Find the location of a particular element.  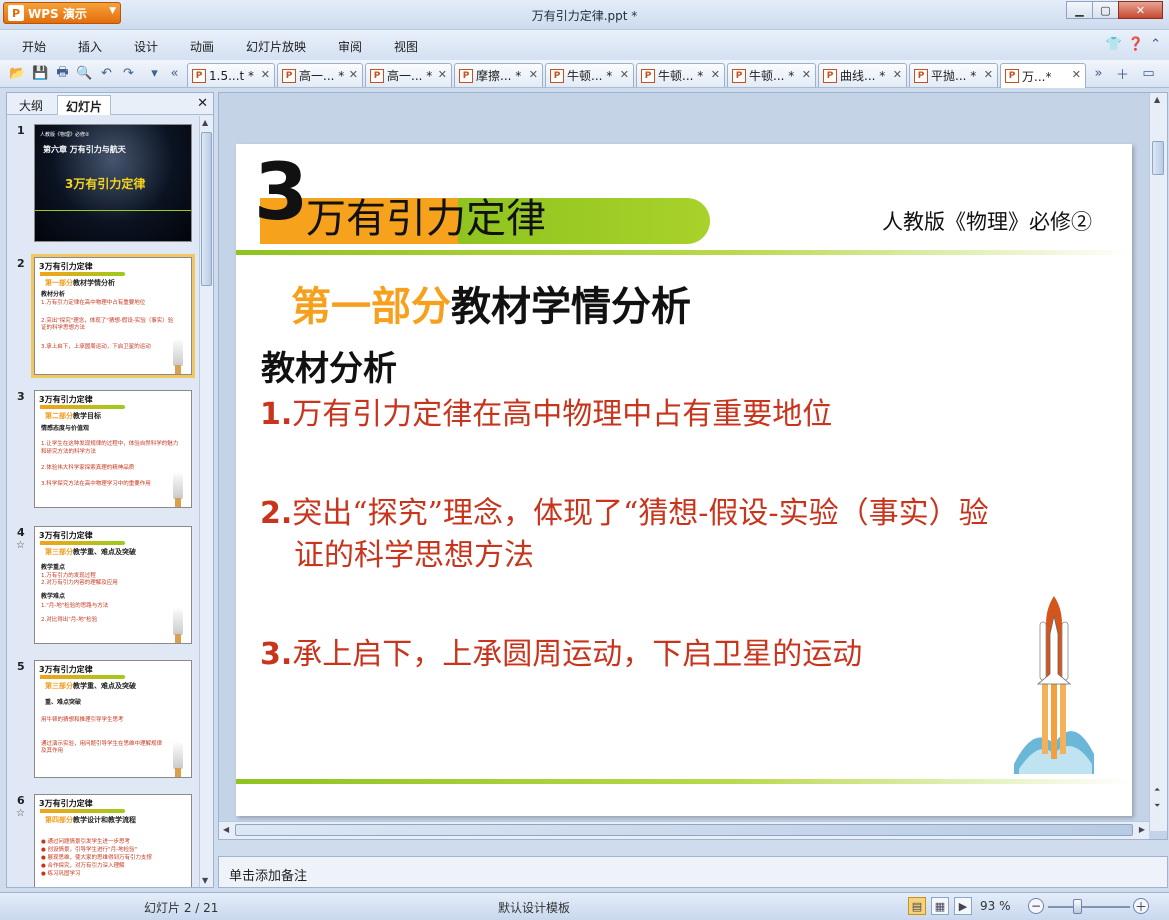

scroll-left-icon: ◀ is located at coordinates (226, 829).